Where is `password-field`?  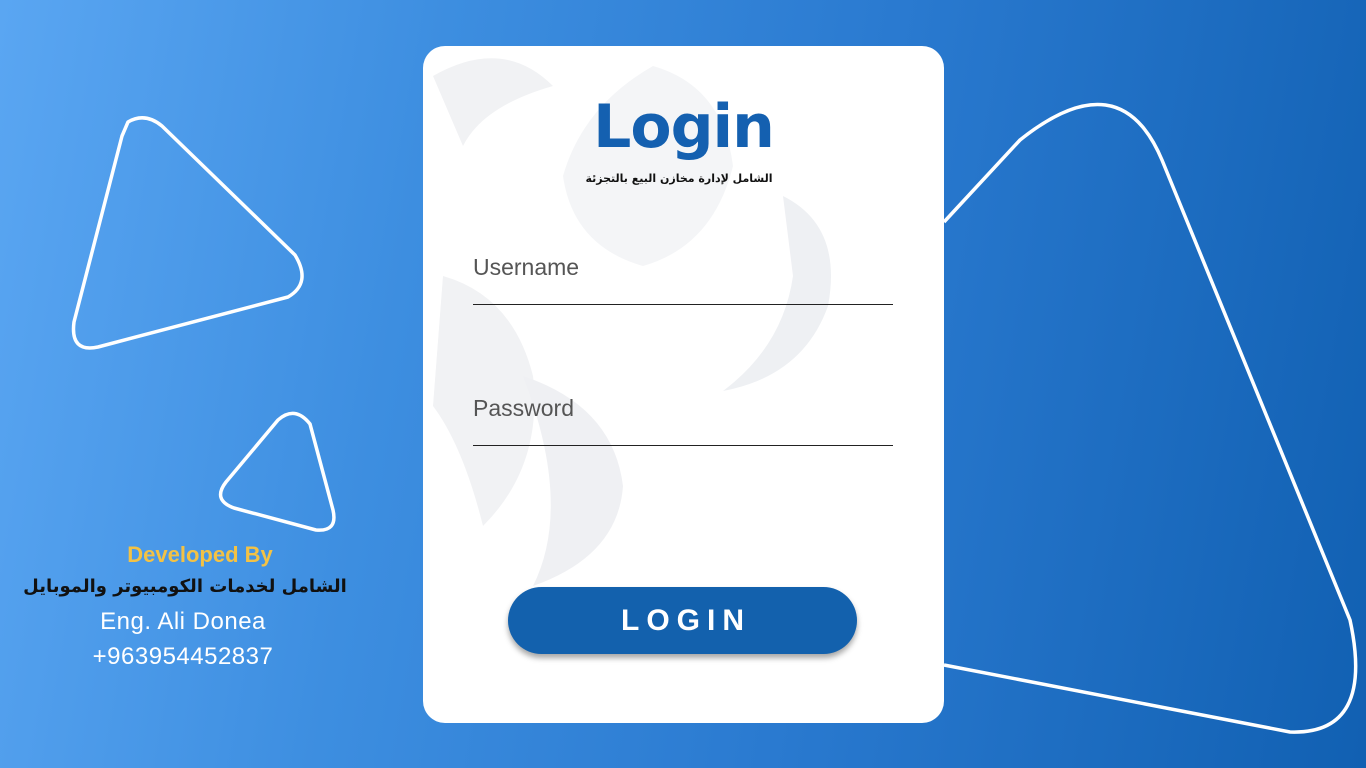 password-field is located at coordinates (683, 414).